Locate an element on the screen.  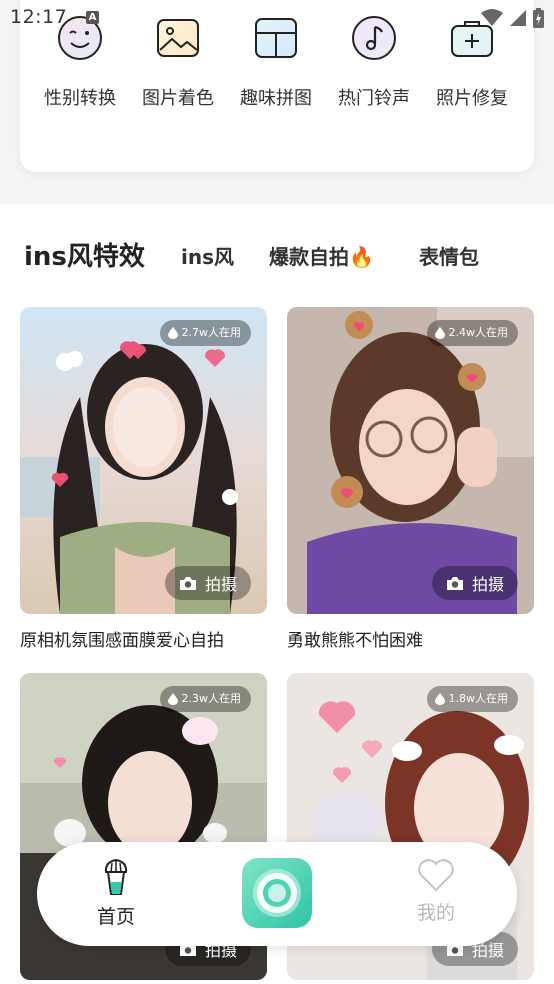
users-count: 2.3w人在用 is located at coordinates (211, 698).